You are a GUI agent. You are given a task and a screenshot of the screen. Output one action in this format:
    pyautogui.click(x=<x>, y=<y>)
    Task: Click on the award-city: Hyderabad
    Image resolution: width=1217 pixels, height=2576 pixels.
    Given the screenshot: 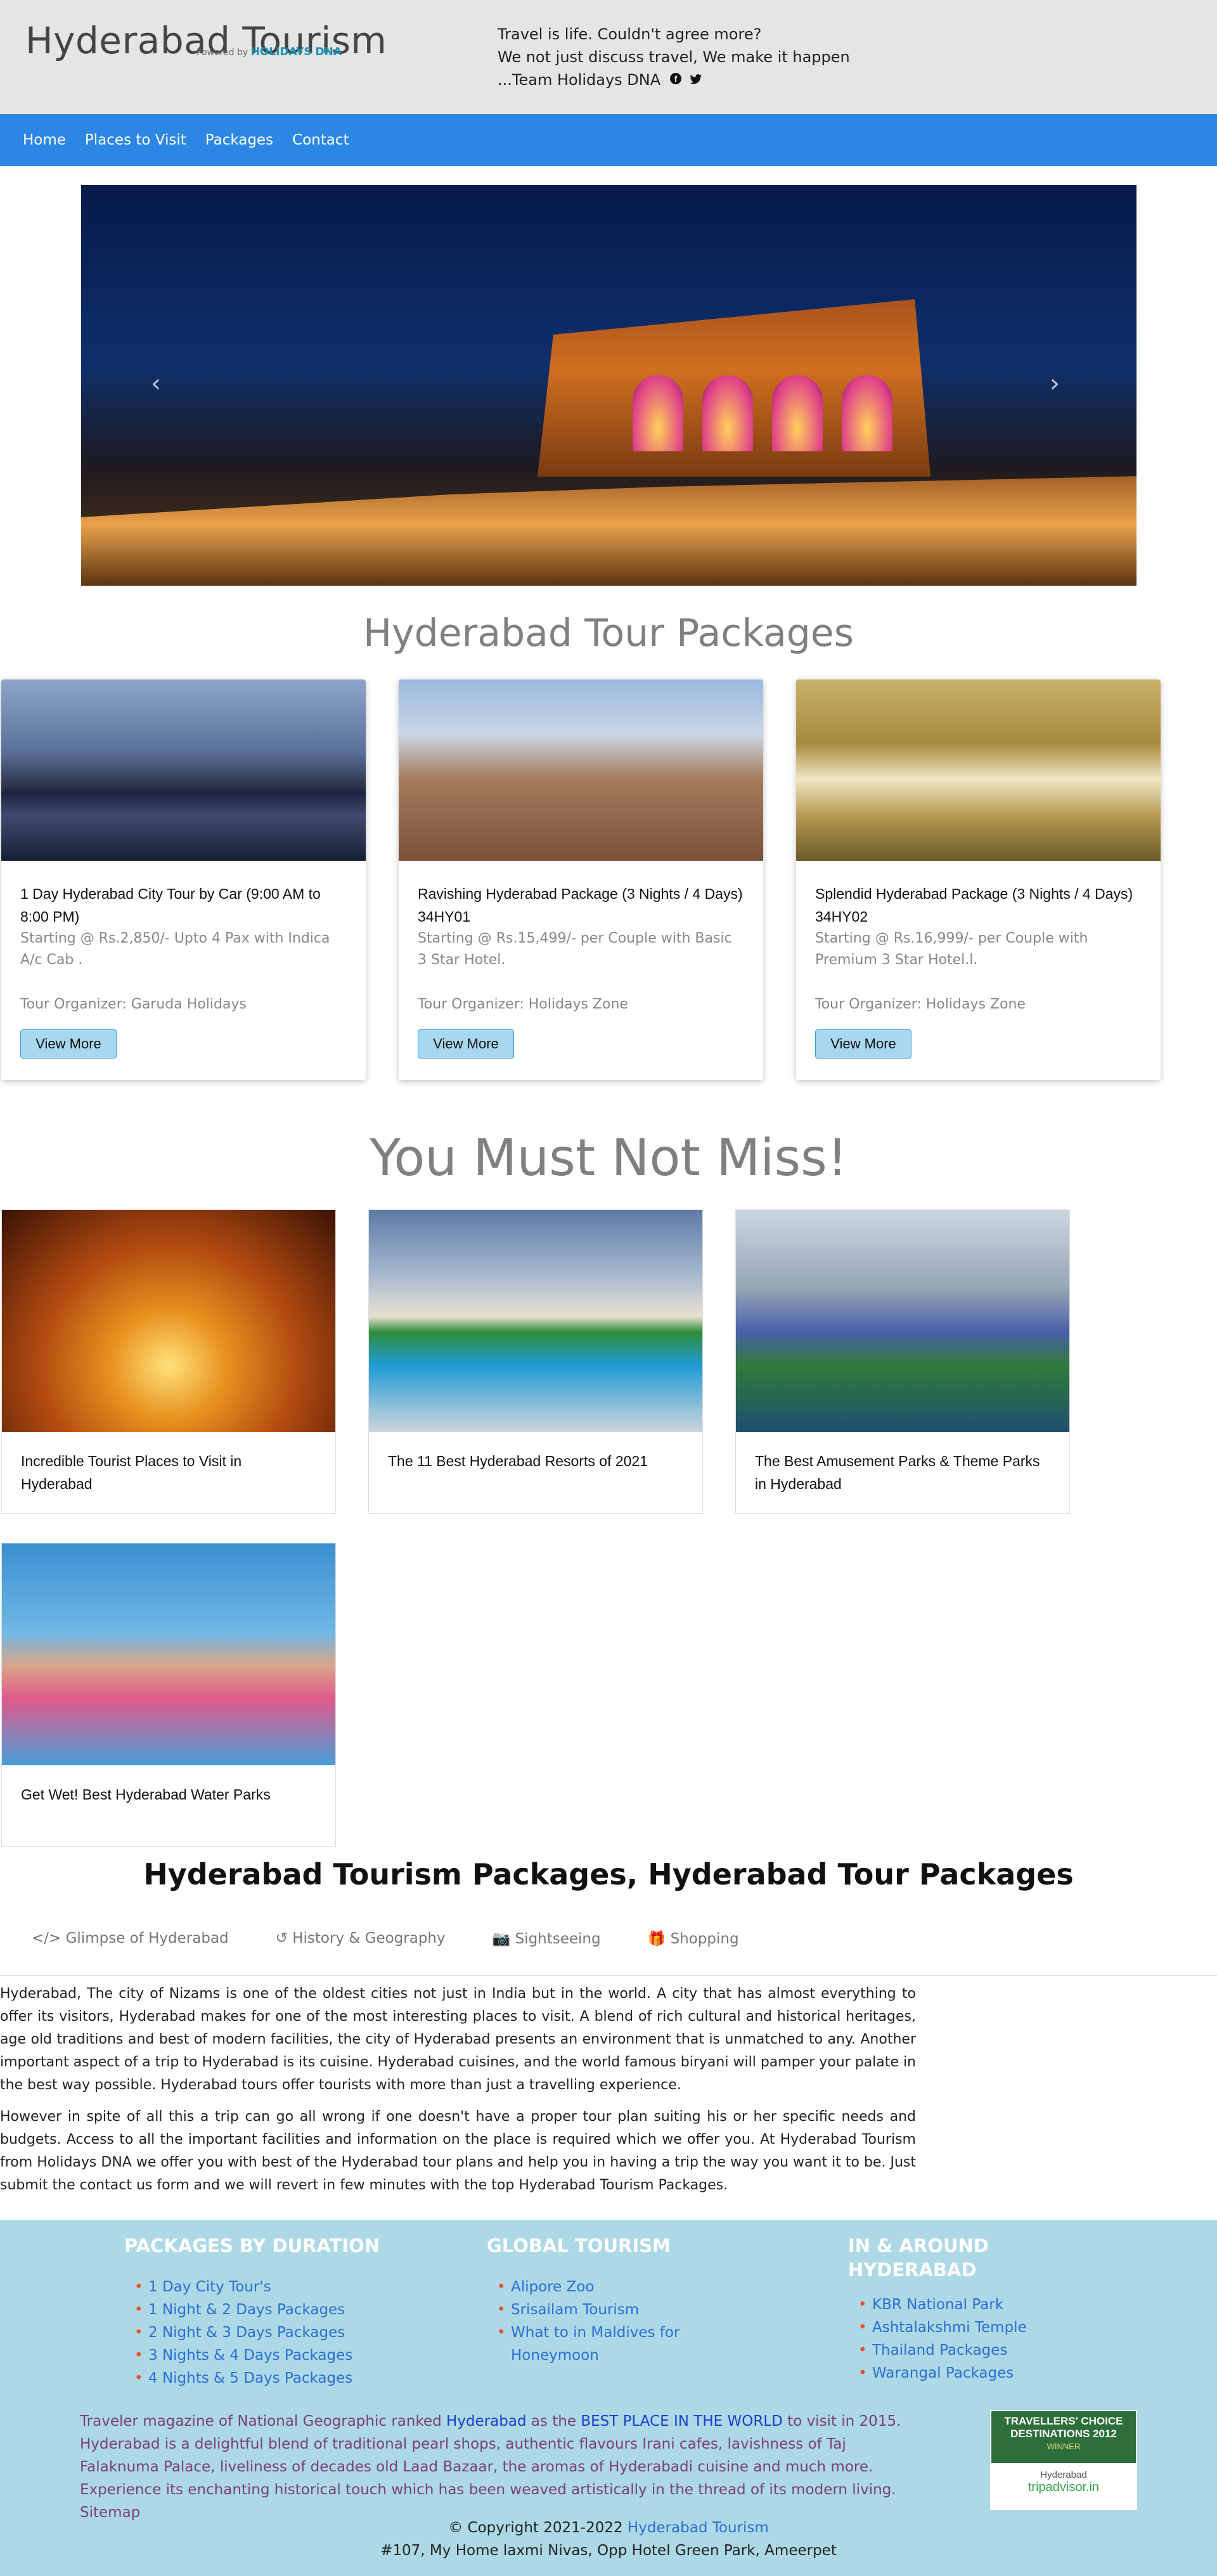 What is the action you would take?
    pyautogui.click(x=1063, y=2475)
    